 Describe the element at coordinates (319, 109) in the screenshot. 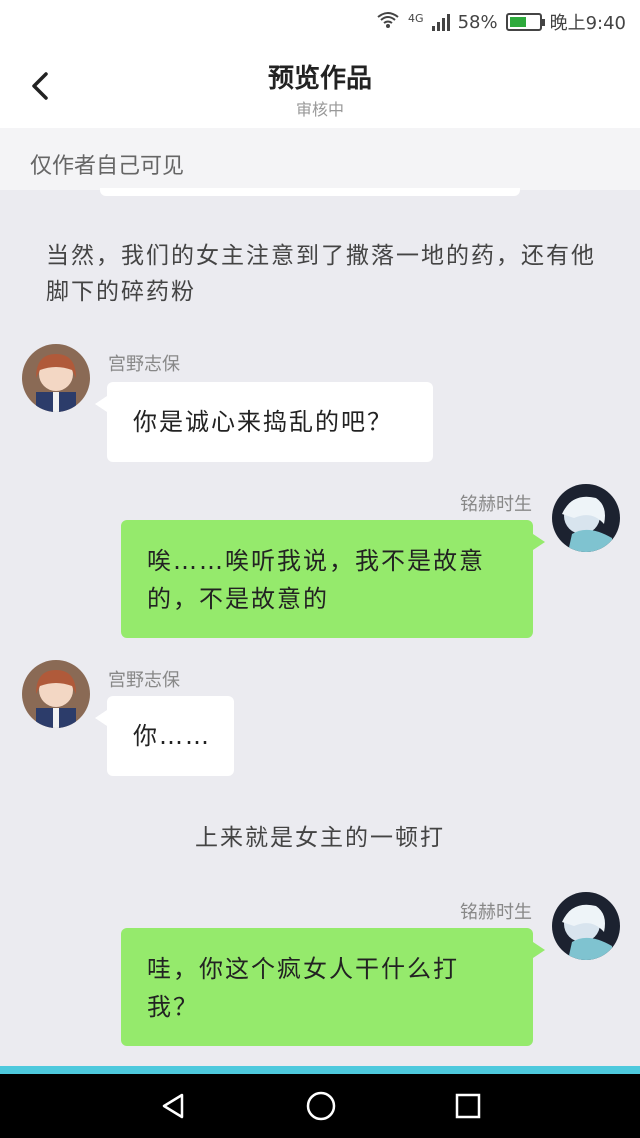

I see `page-subtitle: 审核中` at that location.